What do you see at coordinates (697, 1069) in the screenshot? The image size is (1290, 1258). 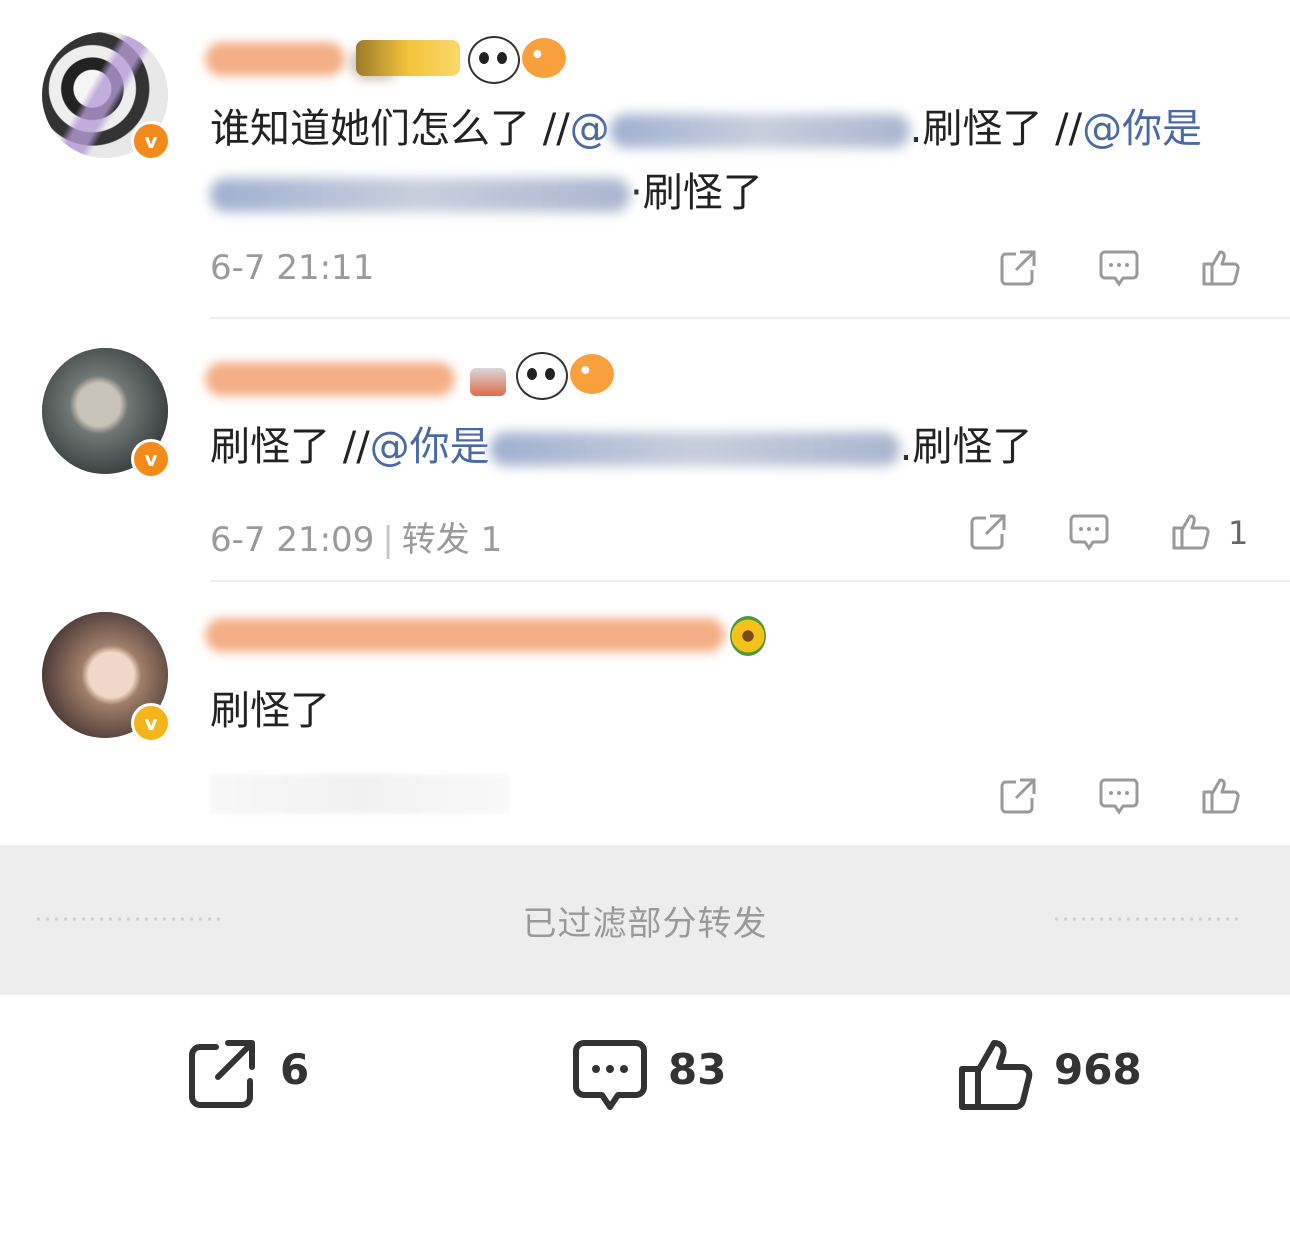 I see `comment-count: 83` at bounding box center [697, 1069].